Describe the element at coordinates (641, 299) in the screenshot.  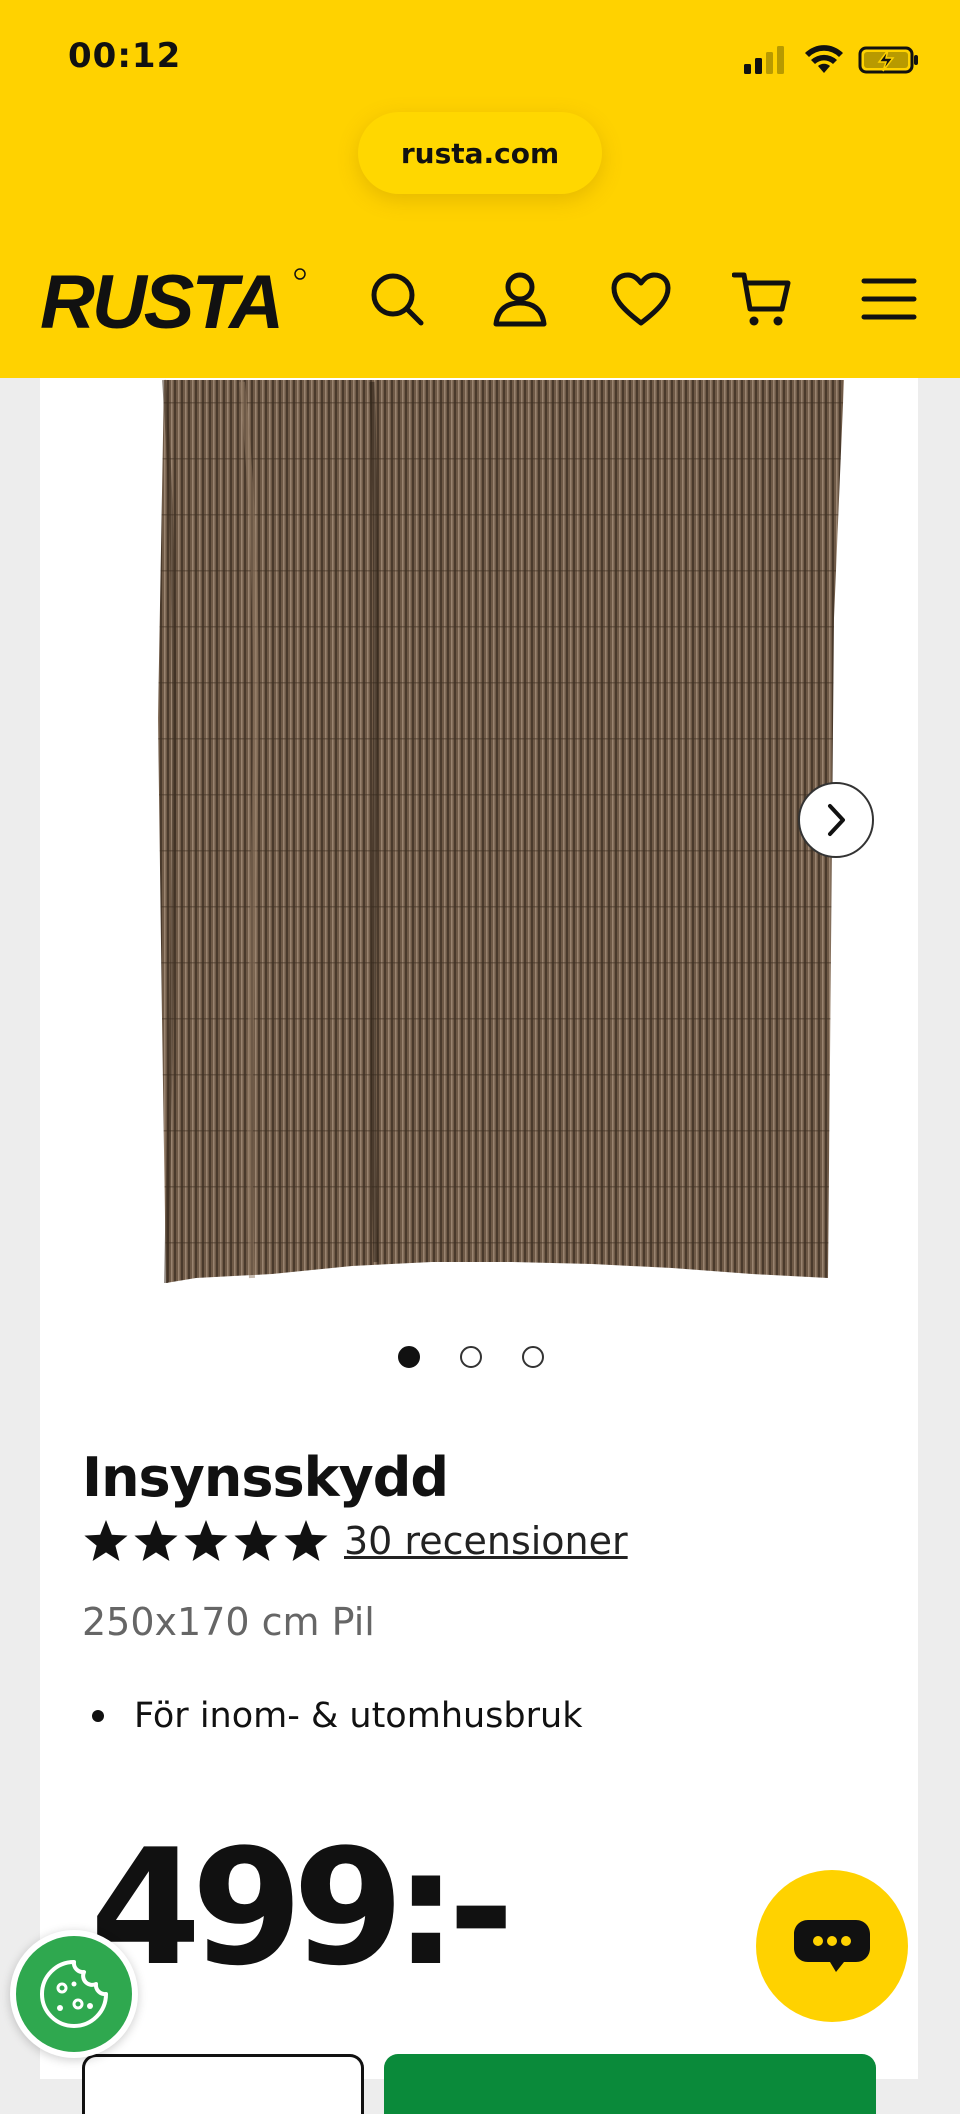
I see `heart-icon` at that location.